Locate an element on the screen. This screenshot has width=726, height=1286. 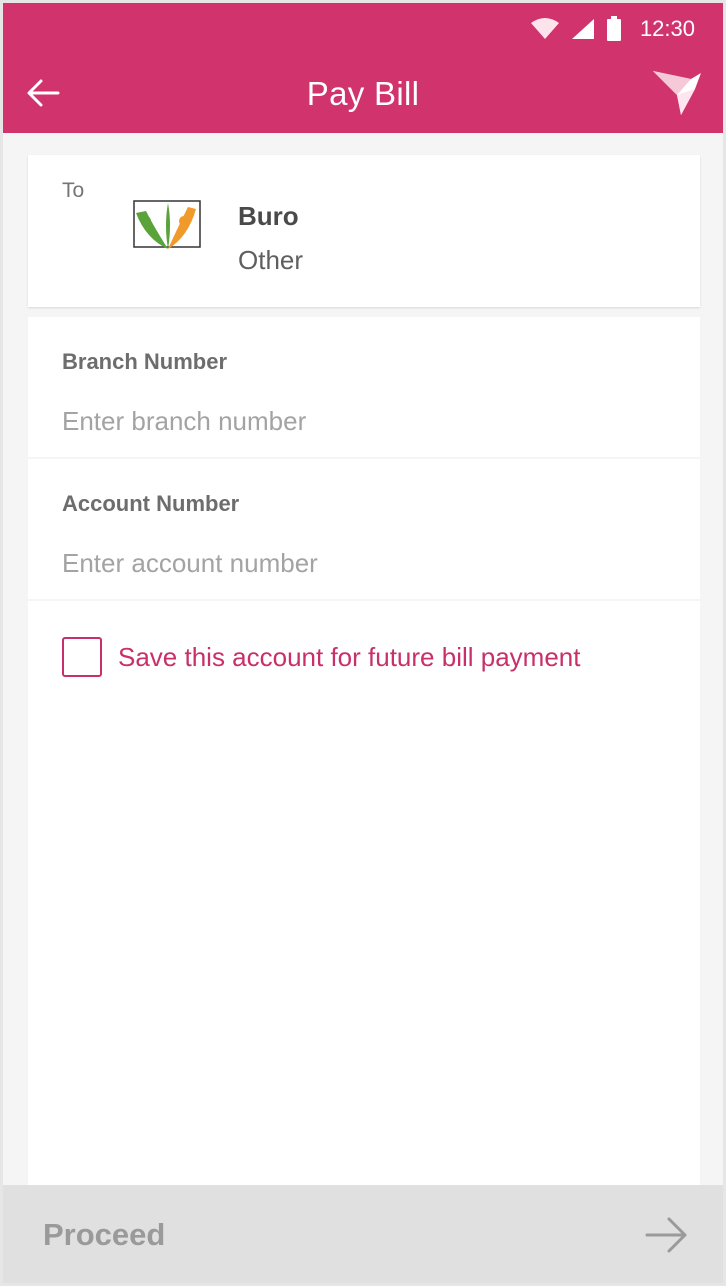
wifi-icon is located at coordinates (544, 28).